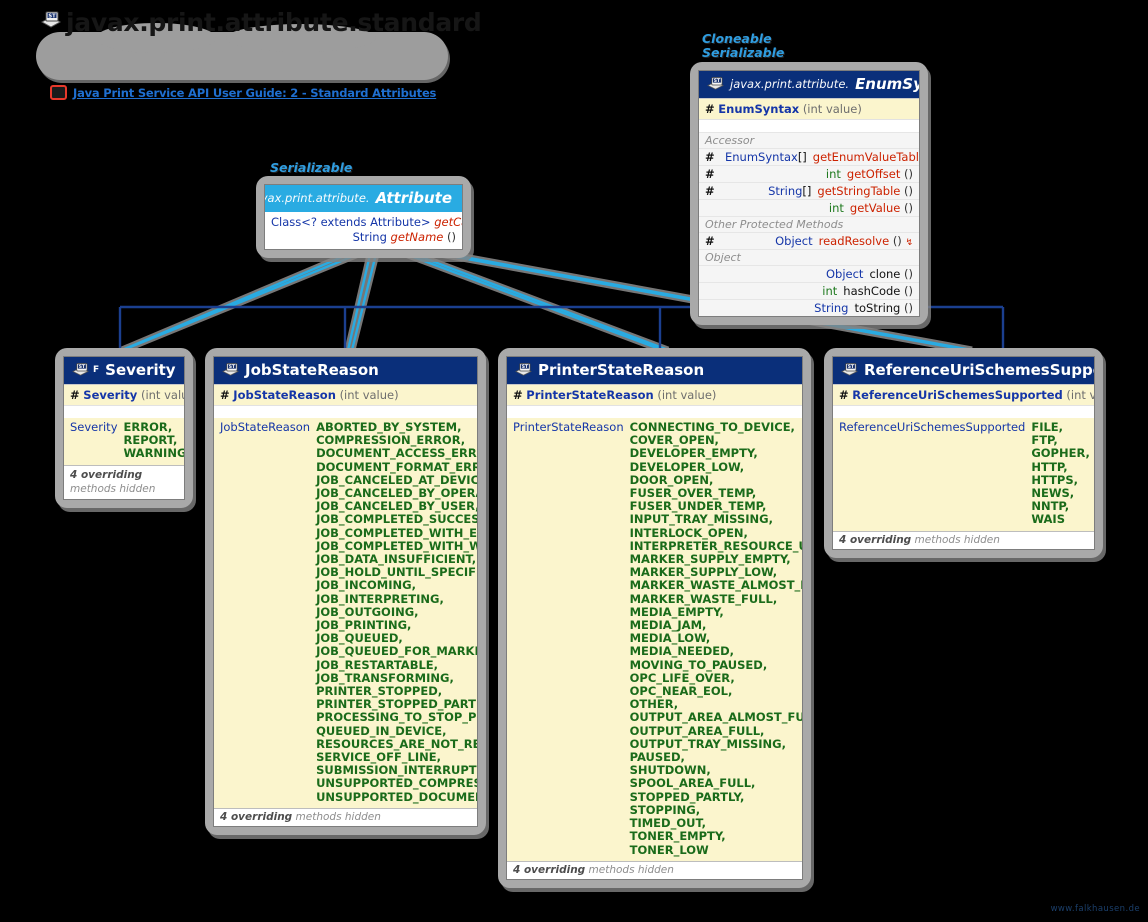  What do you see at coordinates (759, 109) in the screenshot?
I see `constructor-name: EnumSyntax` at bounding box center [759, 109].